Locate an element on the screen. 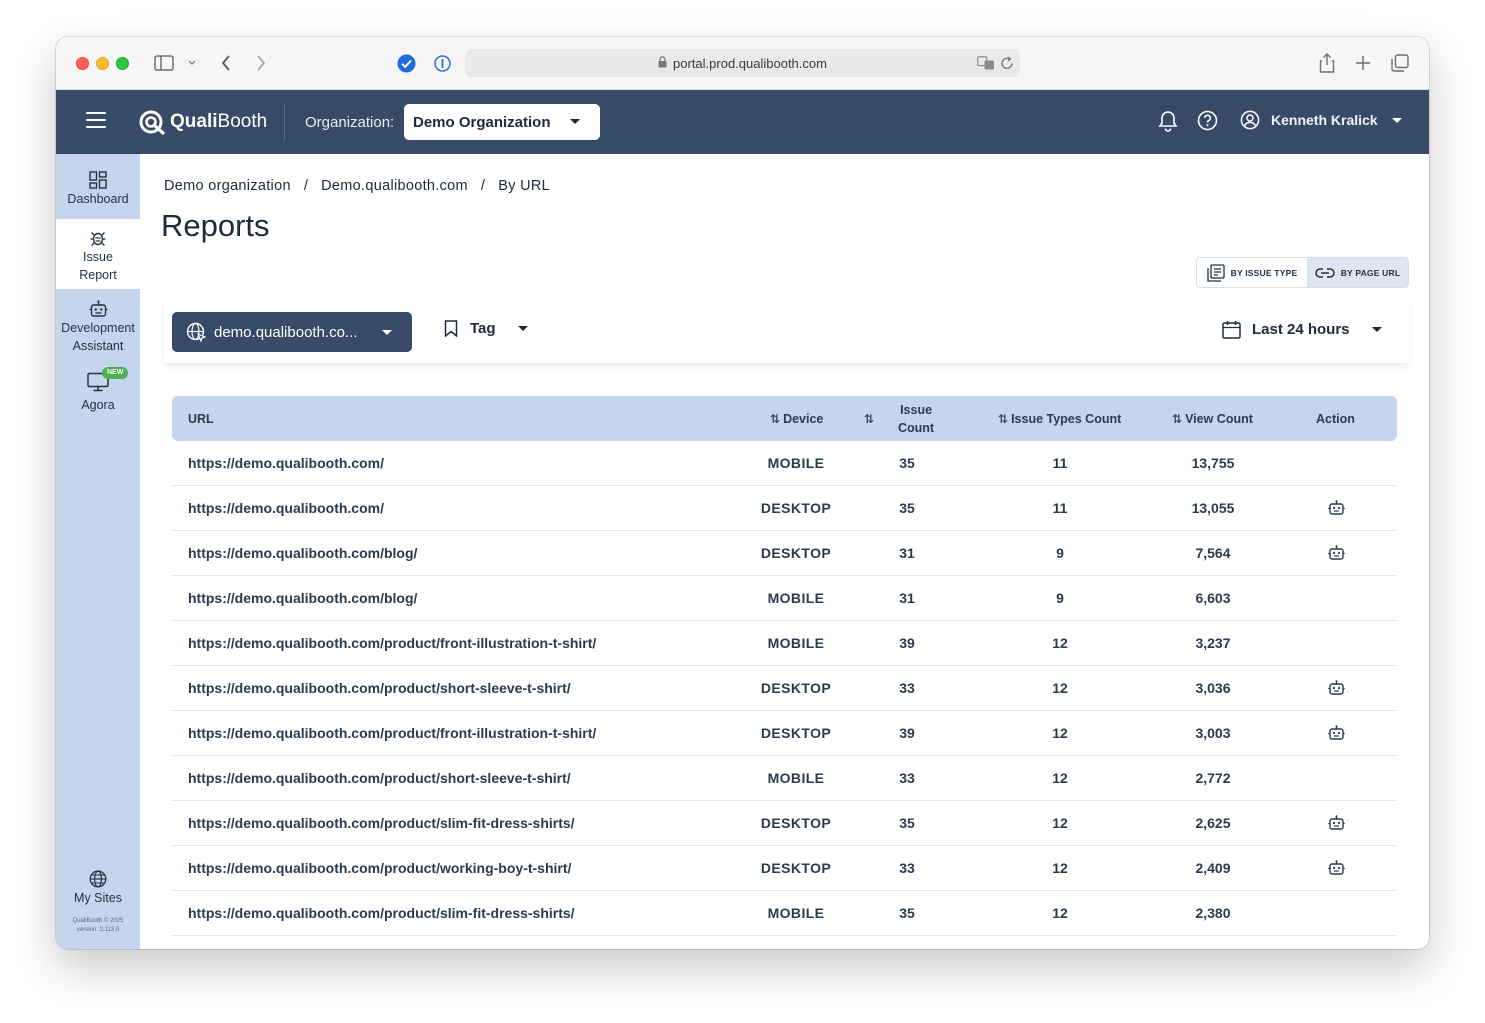 The height and width of the screenshot is (1023, 1485). tag-select: Tag is located at coordinates (486, 328).